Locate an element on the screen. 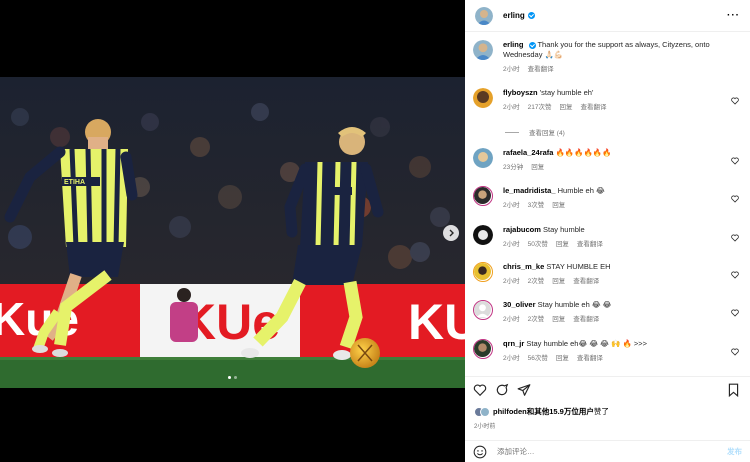  comment-text: Stay humble eh 😂 😂 is located at coordinates (574, 304).